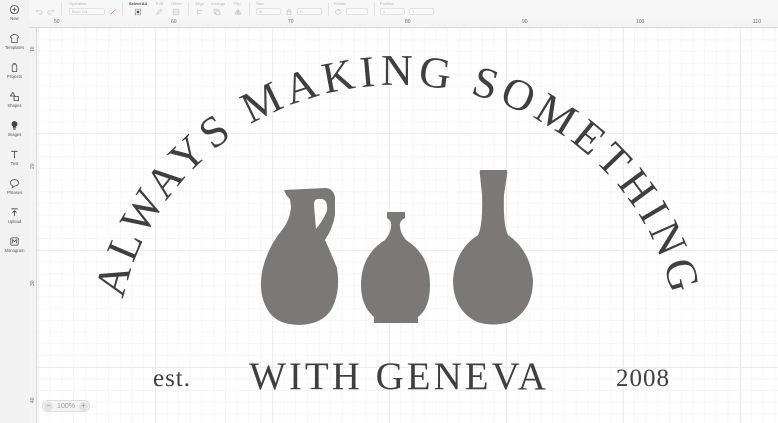 This screenshot has height=423, width=778. I want to click on vase-group, so click(396, 247).